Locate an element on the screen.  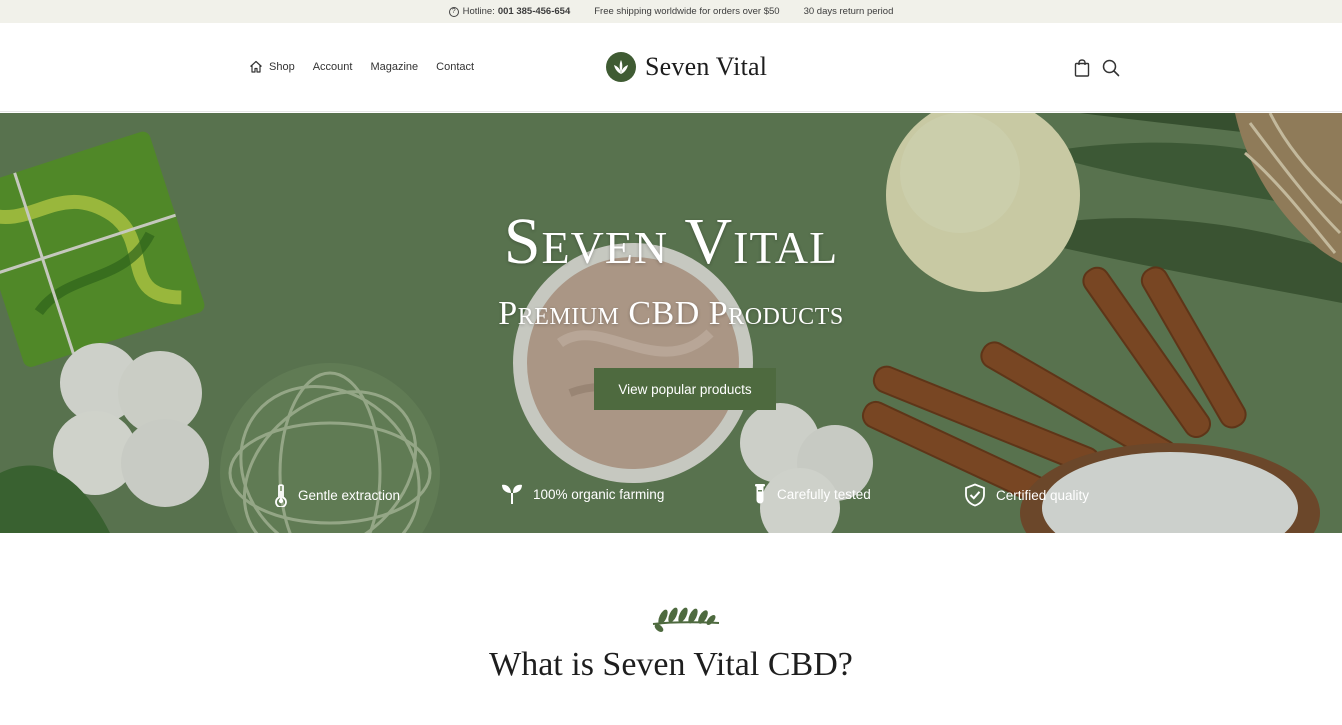
feature-carefully-tested: Carefully tested is located at coordinates (812, 494).